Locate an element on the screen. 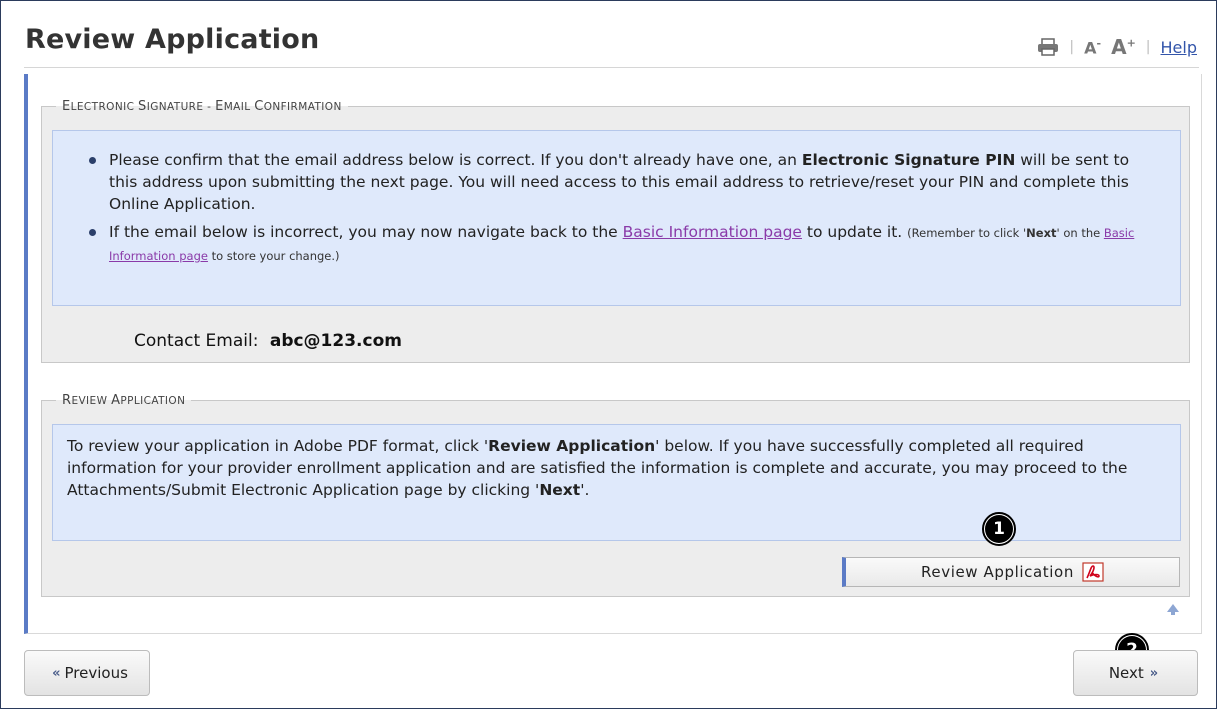 The image size is (1217, 709). review-application-button: Review Application is located at coordinates (1011, 572).